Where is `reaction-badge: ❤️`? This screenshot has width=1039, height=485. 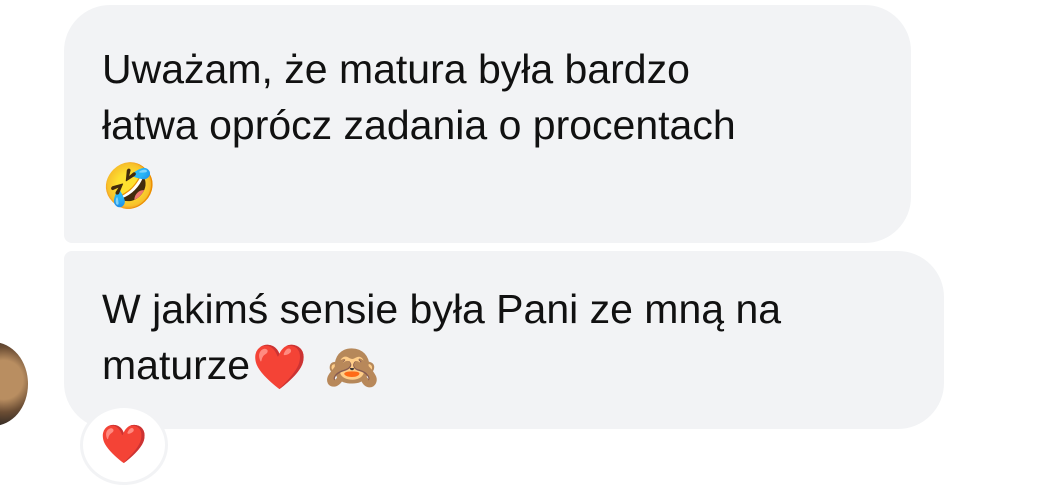 reaction-badge: ❤️ is located at coordinates (124, 445).